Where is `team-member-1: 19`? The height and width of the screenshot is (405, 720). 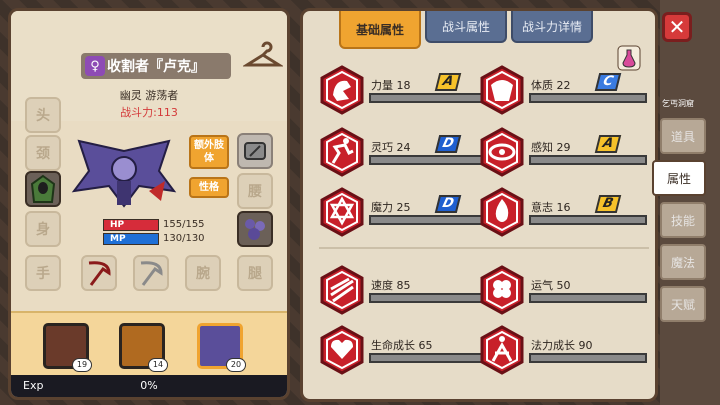
team-member-1: 19 is located at coordinates (67, 347).